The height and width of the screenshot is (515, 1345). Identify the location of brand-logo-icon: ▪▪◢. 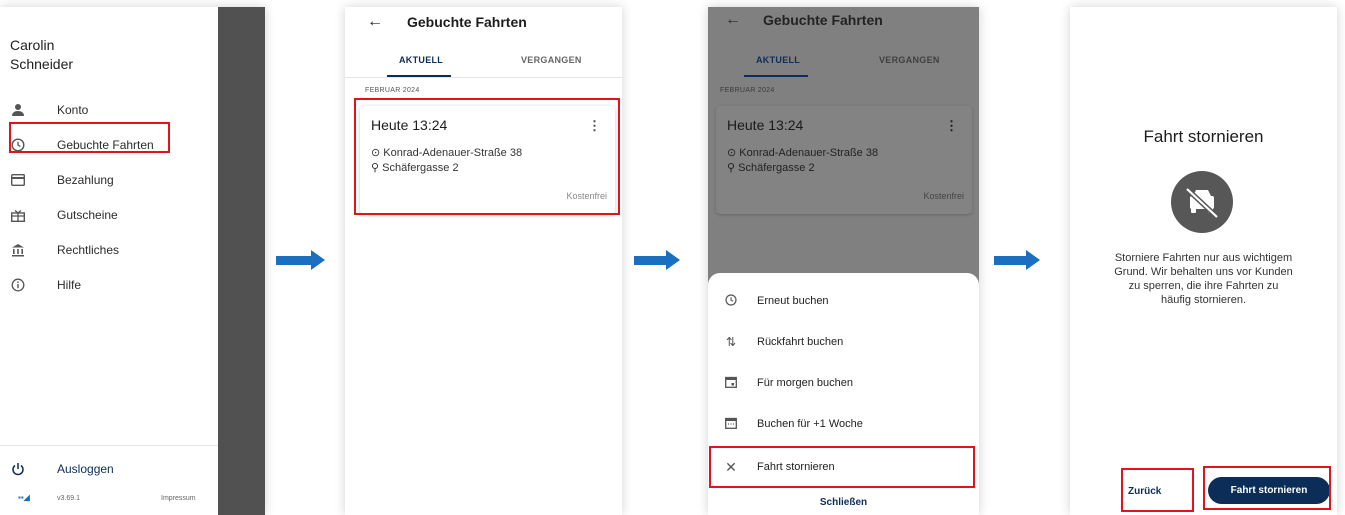
(24, 497).